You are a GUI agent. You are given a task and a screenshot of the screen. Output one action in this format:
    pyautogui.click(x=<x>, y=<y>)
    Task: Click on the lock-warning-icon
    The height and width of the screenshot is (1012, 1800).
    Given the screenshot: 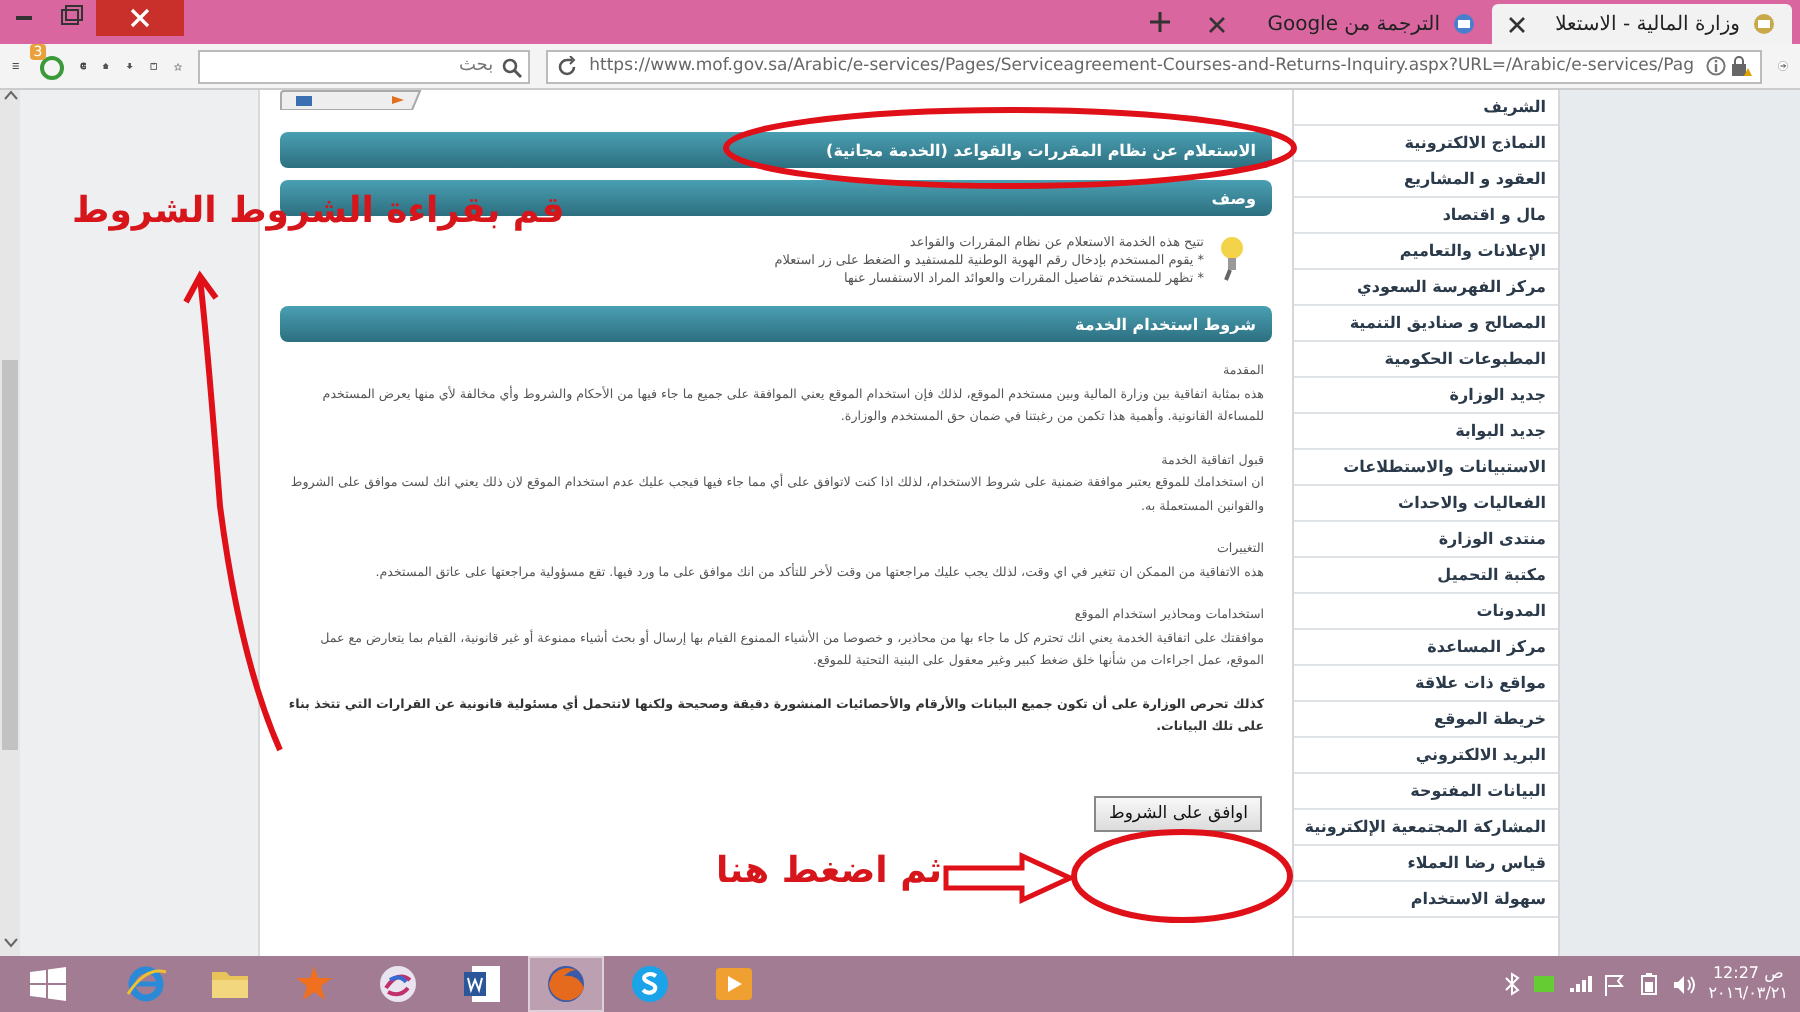 What is the action you would take?
    pyautogui.click(x=1741, y=66)
    